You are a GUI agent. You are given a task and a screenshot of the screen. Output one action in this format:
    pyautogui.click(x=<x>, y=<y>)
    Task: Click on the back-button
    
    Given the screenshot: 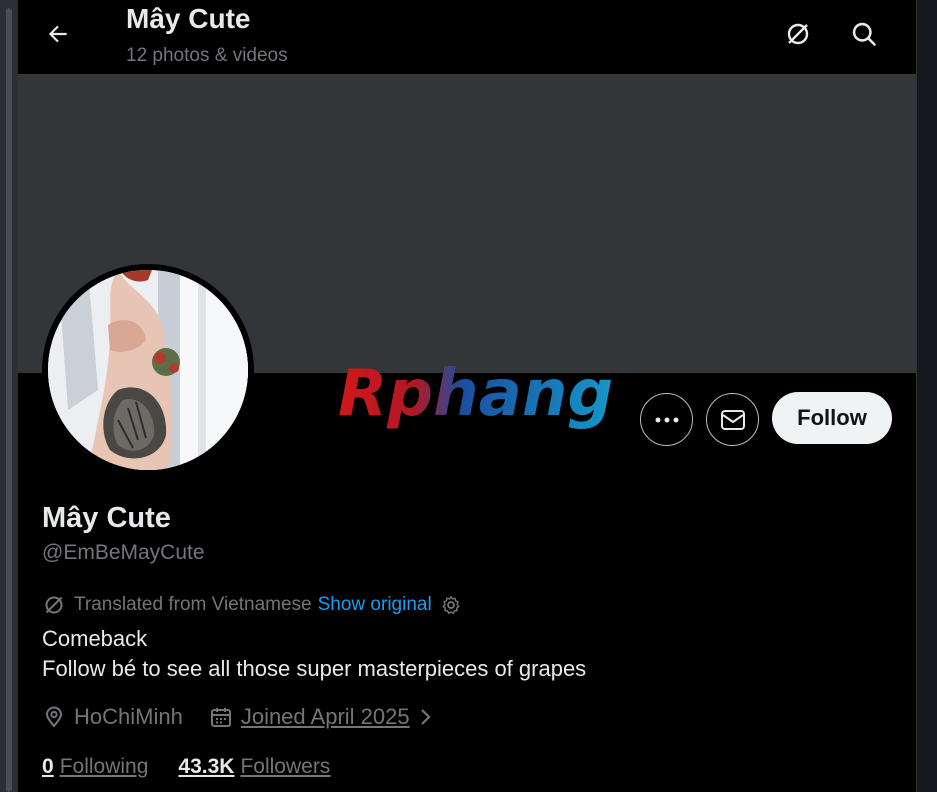 What is the action you would take?
    pyautogui.click(x=58, y=34)
    